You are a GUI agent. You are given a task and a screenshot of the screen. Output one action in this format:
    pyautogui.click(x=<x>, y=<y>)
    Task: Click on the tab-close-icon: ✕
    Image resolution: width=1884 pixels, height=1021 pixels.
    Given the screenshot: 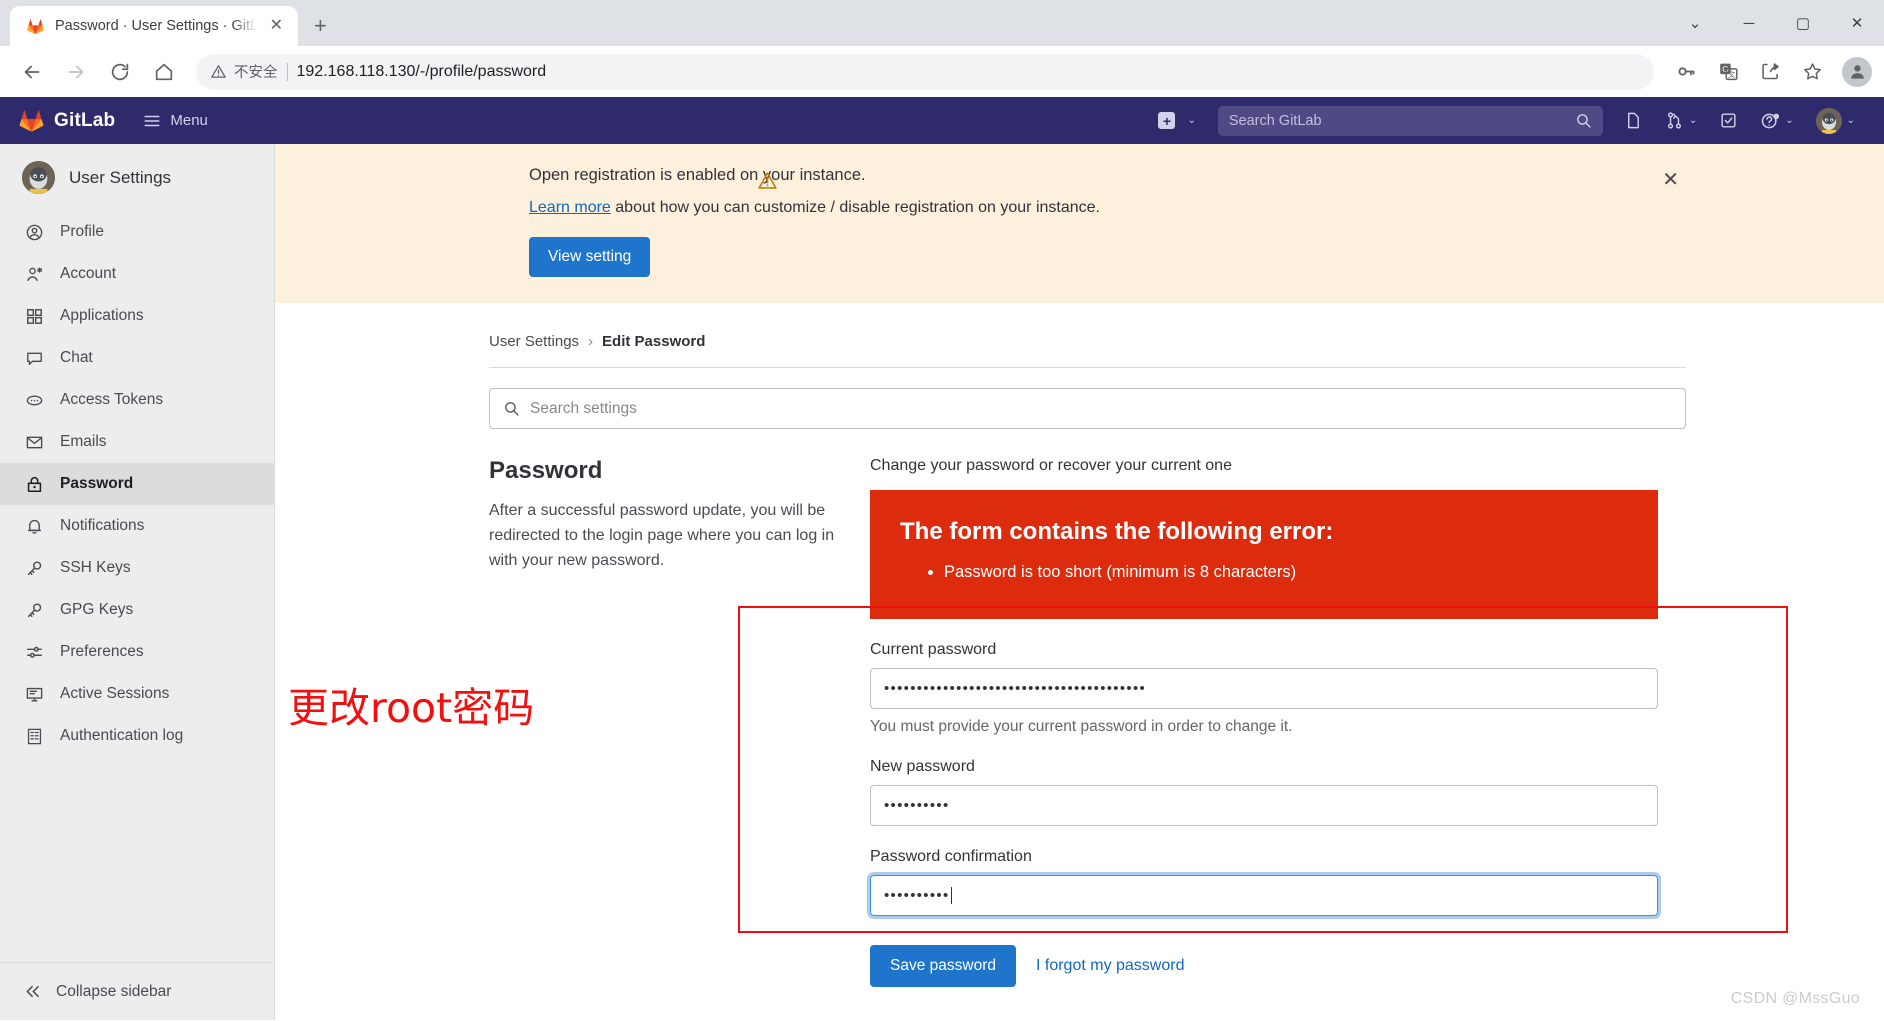 What is the action you would take?
    pyautogui.click(x=276, y=26)
    